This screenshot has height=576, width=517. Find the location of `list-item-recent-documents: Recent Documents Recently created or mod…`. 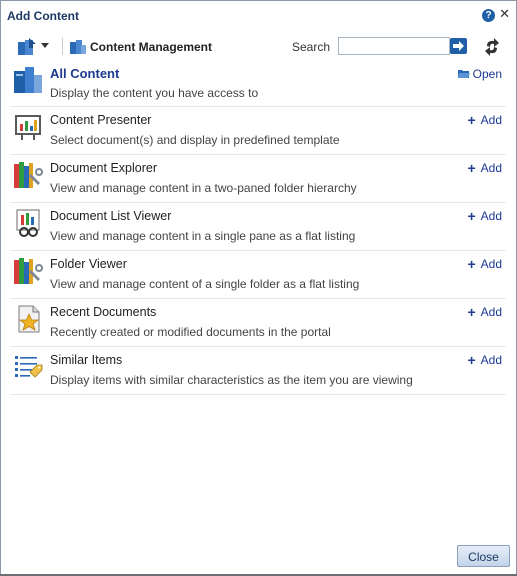

list-item-recent-documents: Recent Documents Recently created or mod… is located at coordinates (258, 323).